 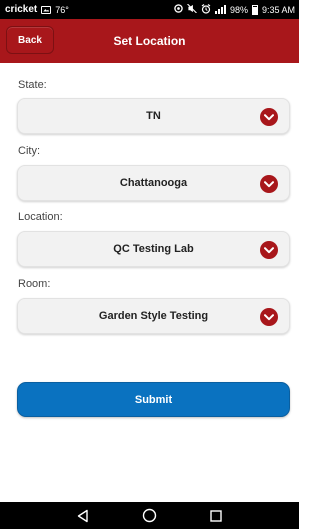 I want to click on temperature: 76°, so click(x=62, y=9).